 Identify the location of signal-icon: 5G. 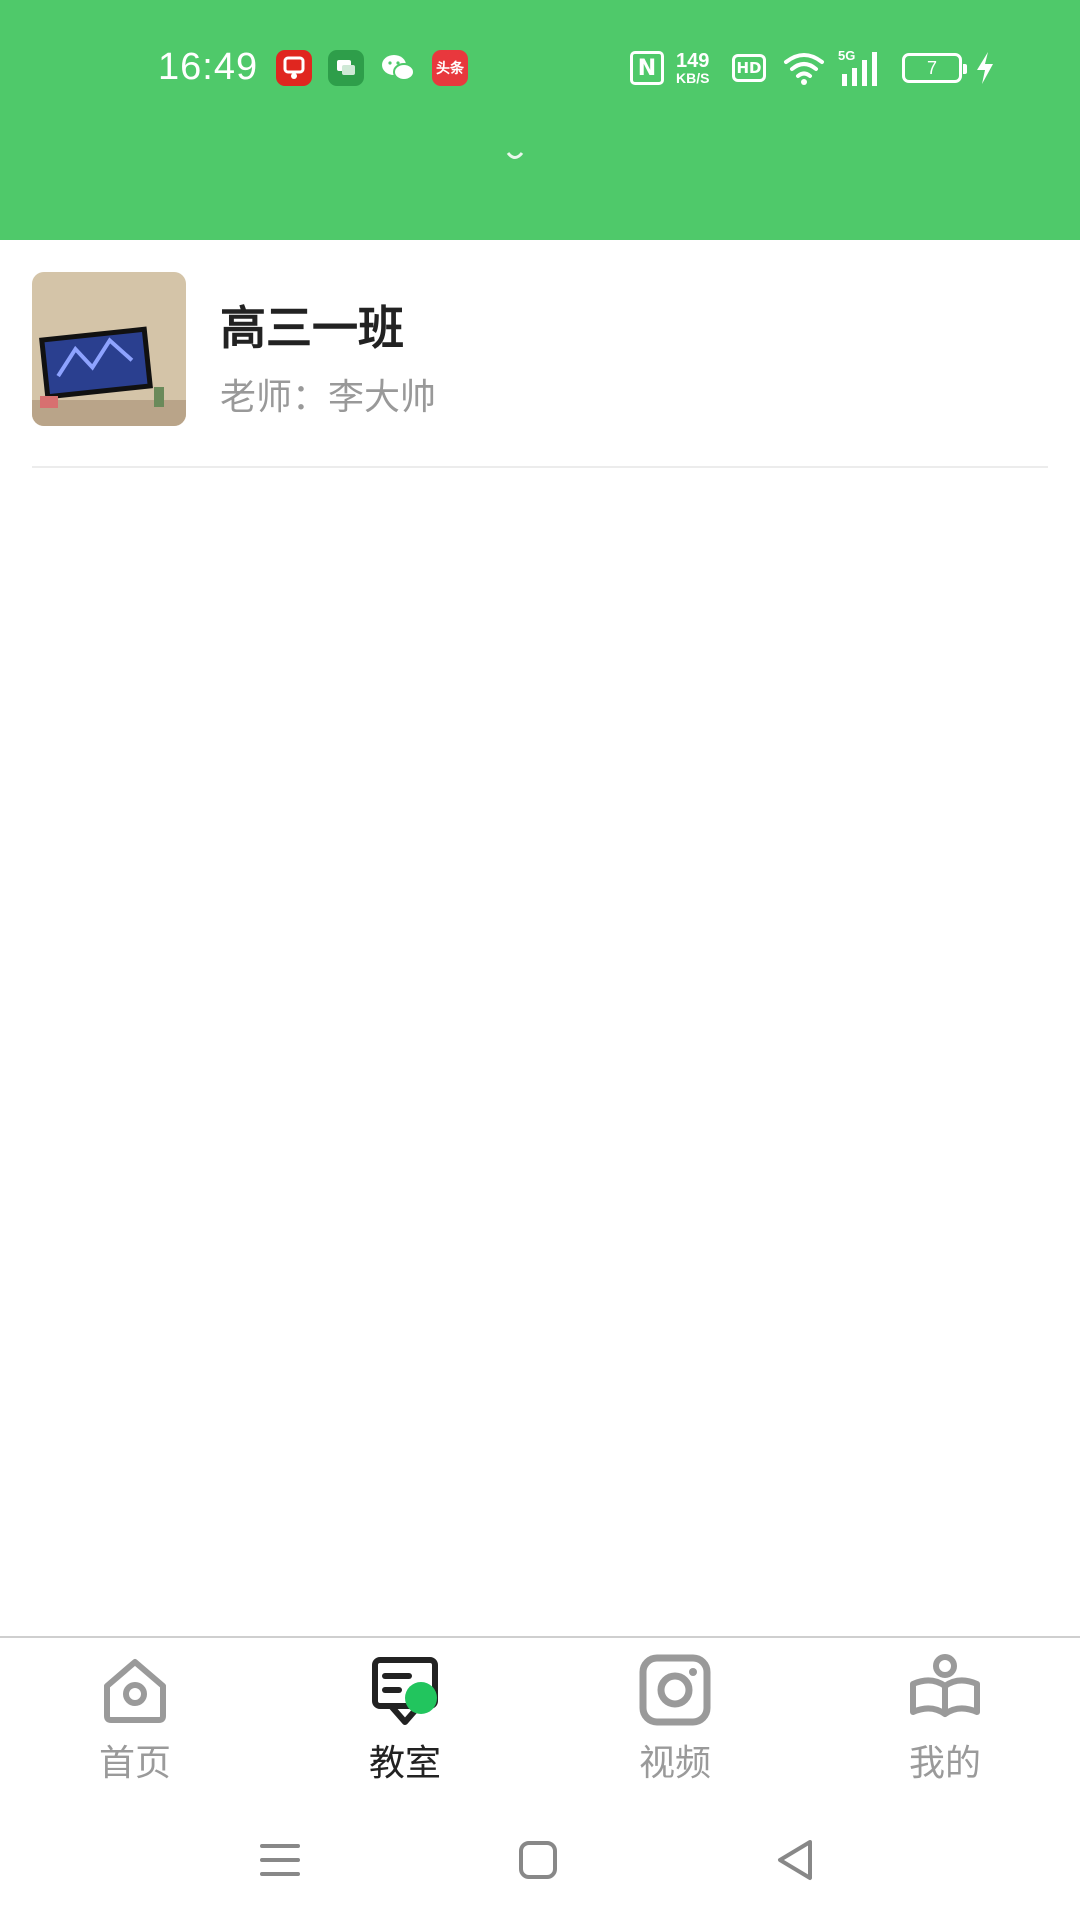
(861, 68).